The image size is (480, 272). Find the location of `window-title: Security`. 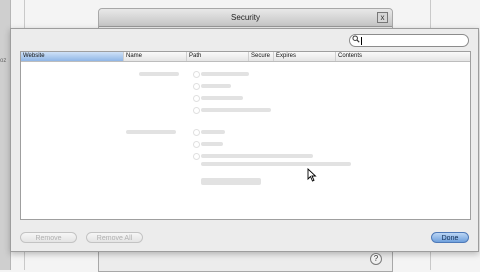

window-title: Security is located at coordinates (245, 17).